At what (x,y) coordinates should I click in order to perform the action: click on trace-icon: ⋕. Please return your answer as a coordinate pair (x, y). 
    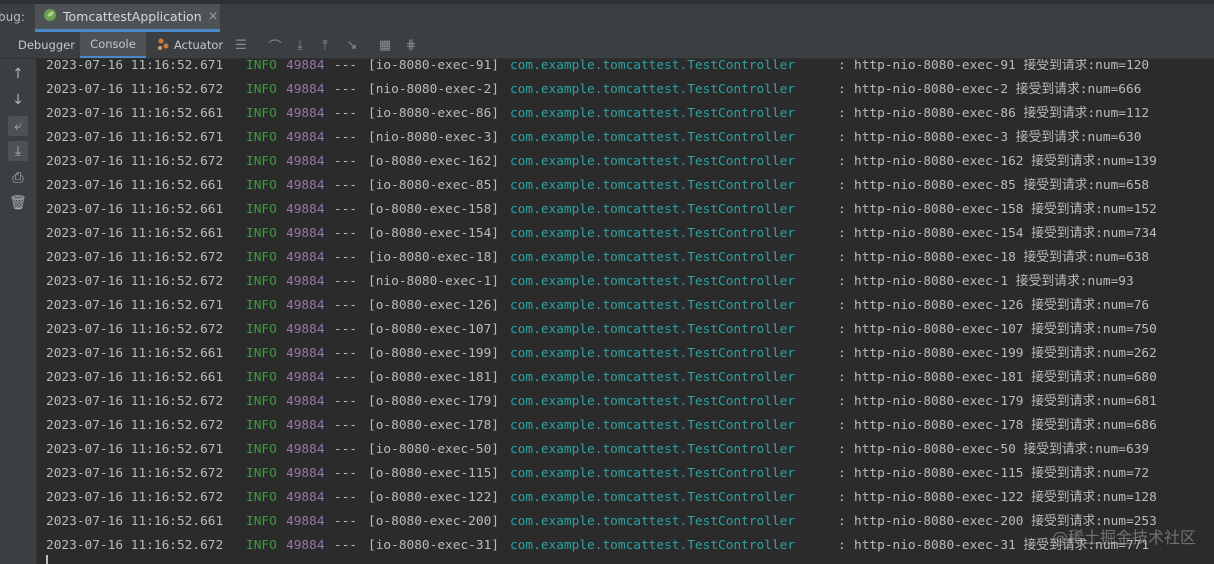
    Looking at the image, I should click on (411, 45).